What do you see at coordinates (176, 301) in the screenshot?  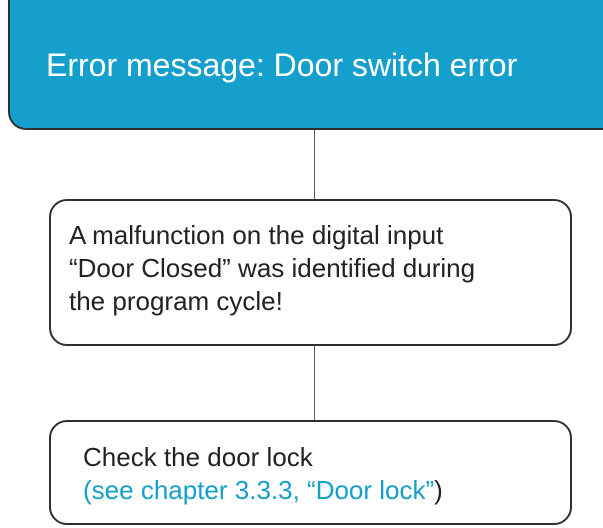 I see `malfunction-line-3: the program cycle!` at bounding box center [176, 301].